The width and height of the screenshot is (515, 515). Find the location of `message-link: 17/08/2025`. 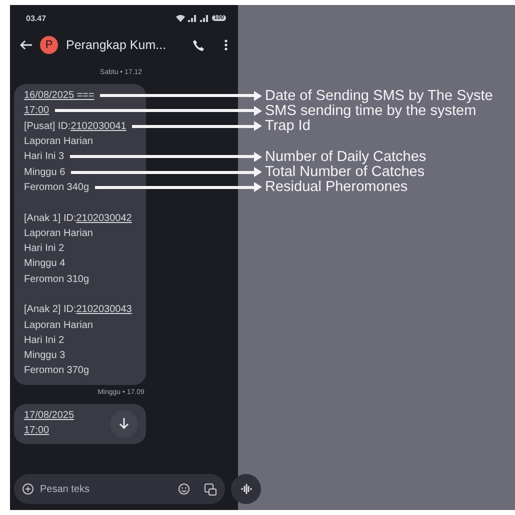

message-link: 17/08/2025 is located at coordinates (49, 415).